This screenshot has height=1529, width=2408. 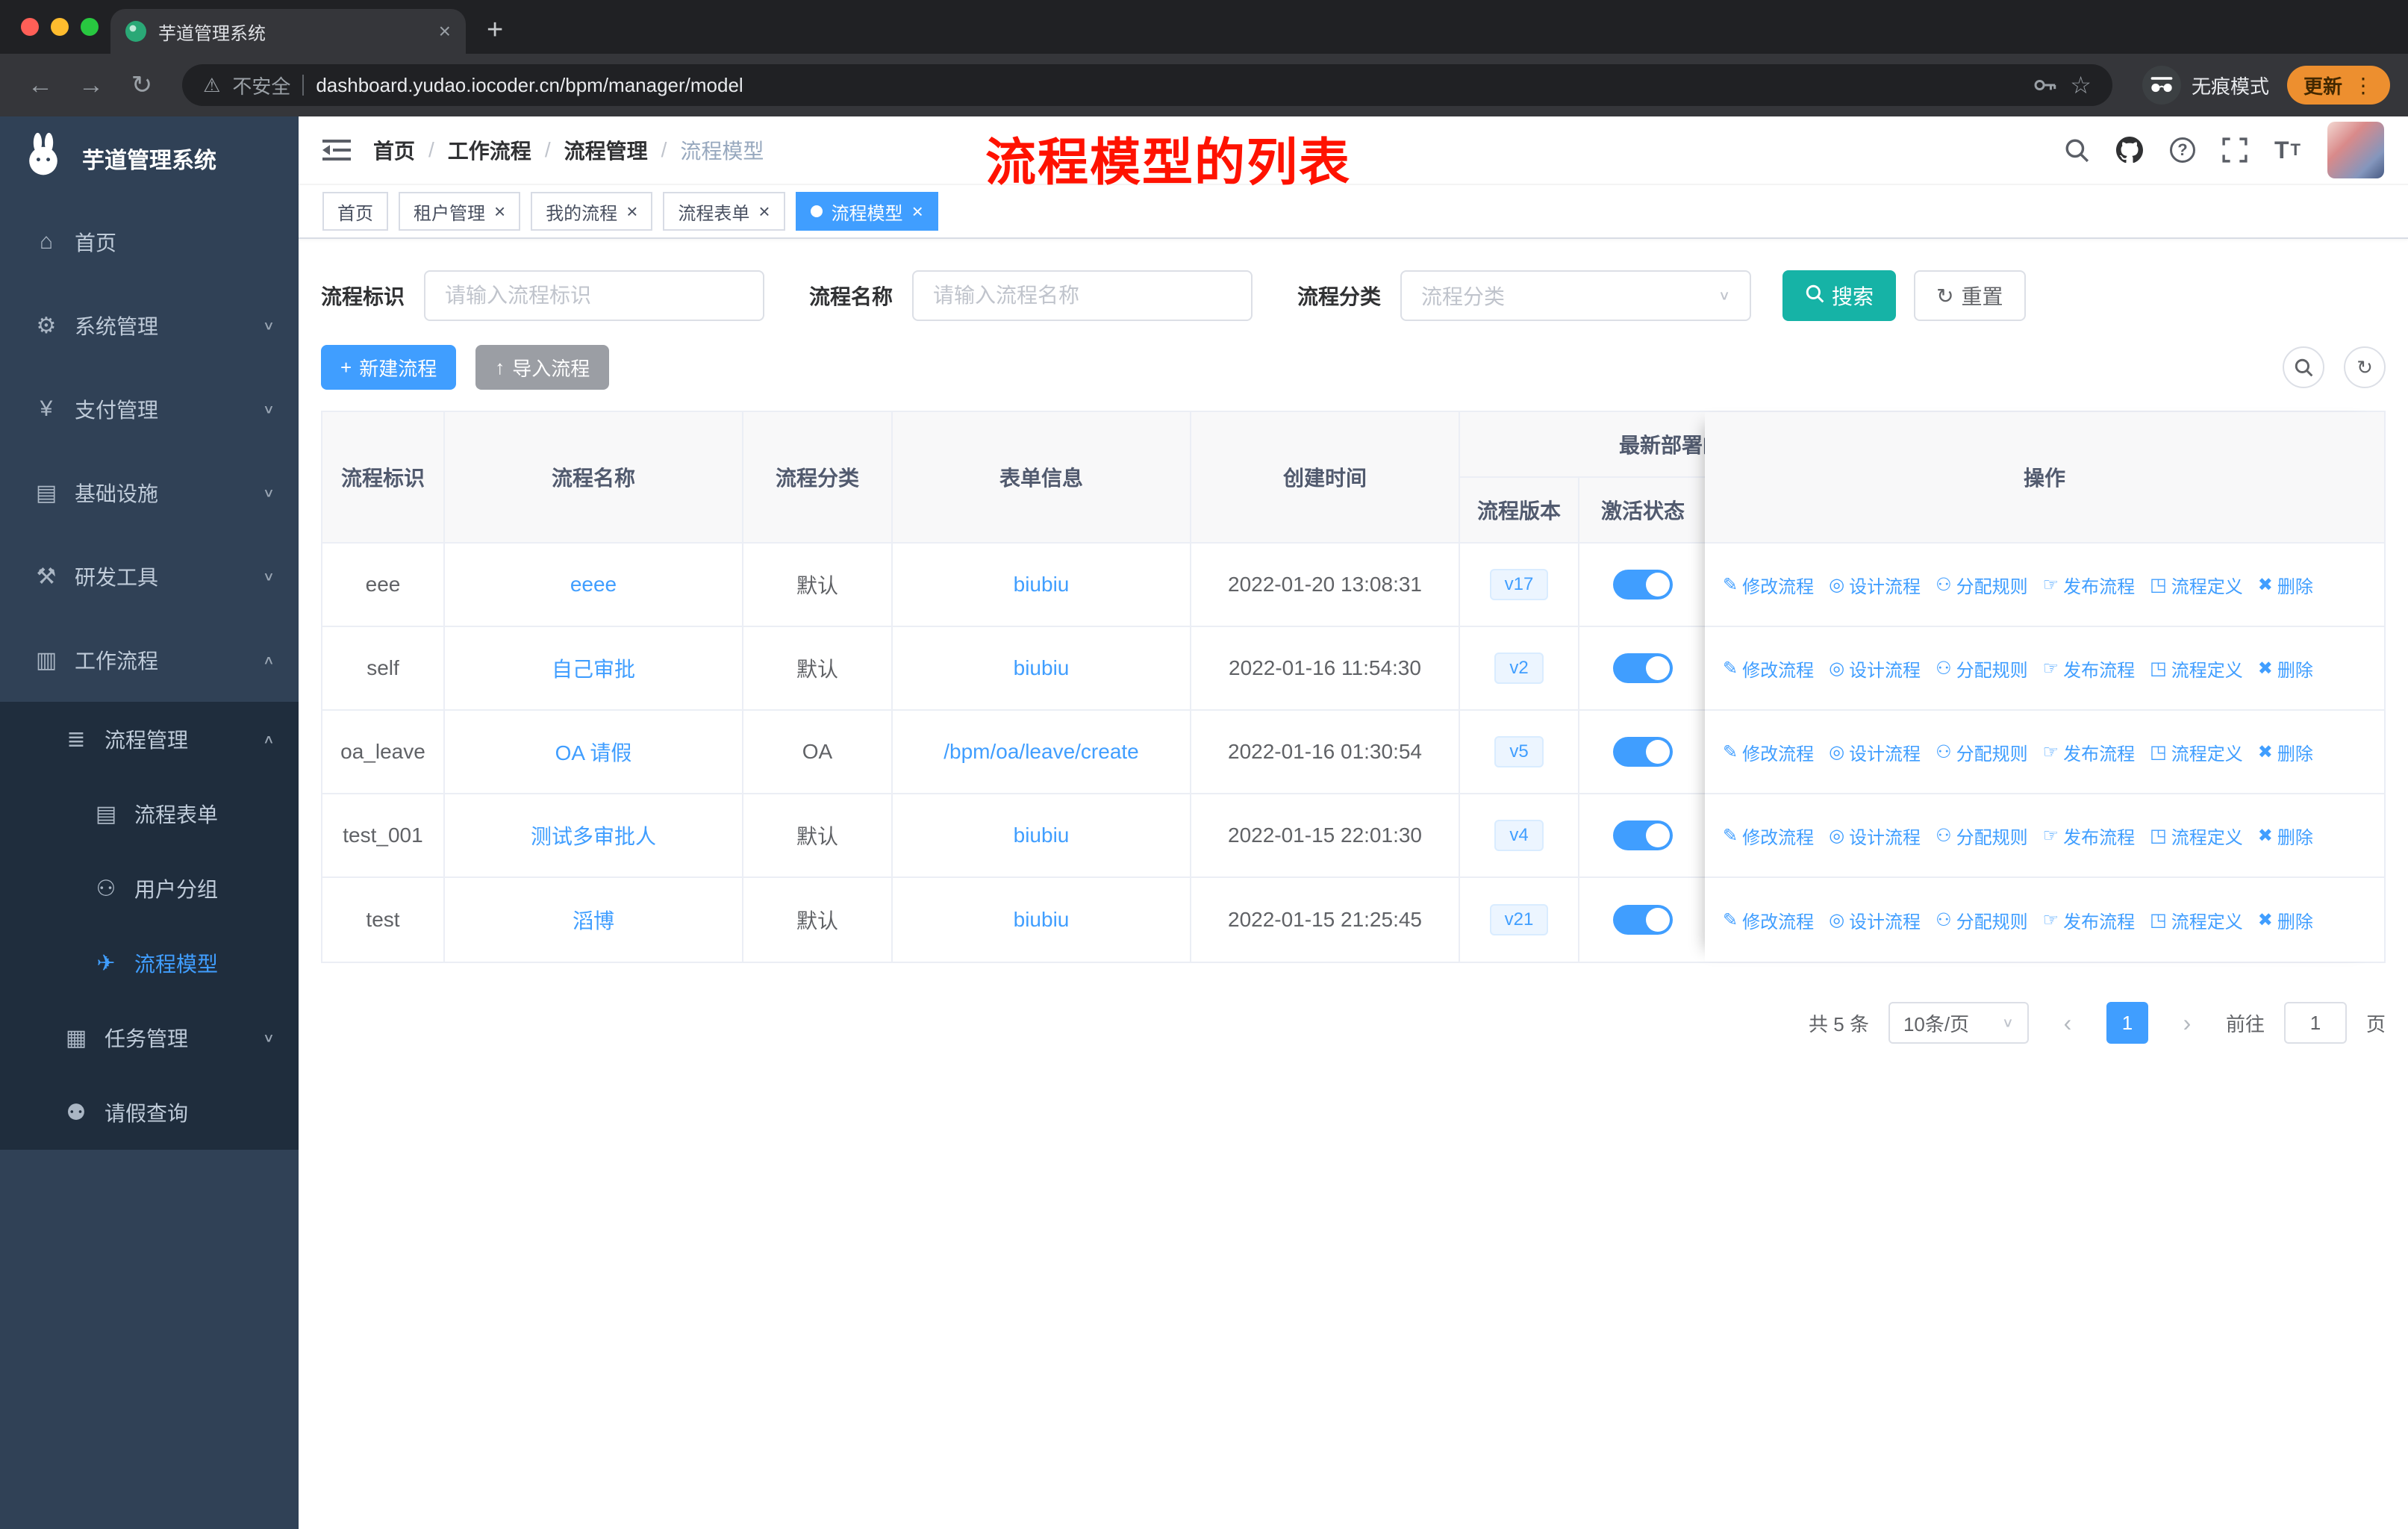 I want to click on window-close-button, so click(x=30, y=27).